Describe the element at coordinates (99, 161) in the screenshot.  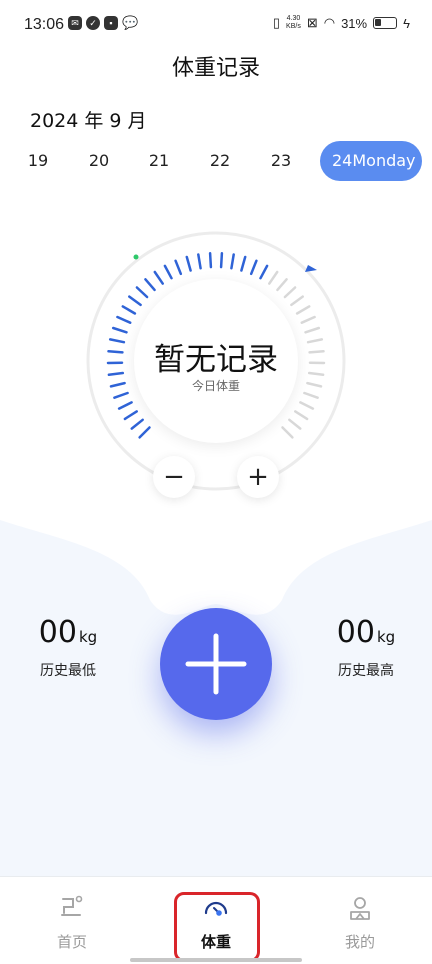
I see `date-item: 20` at that location.